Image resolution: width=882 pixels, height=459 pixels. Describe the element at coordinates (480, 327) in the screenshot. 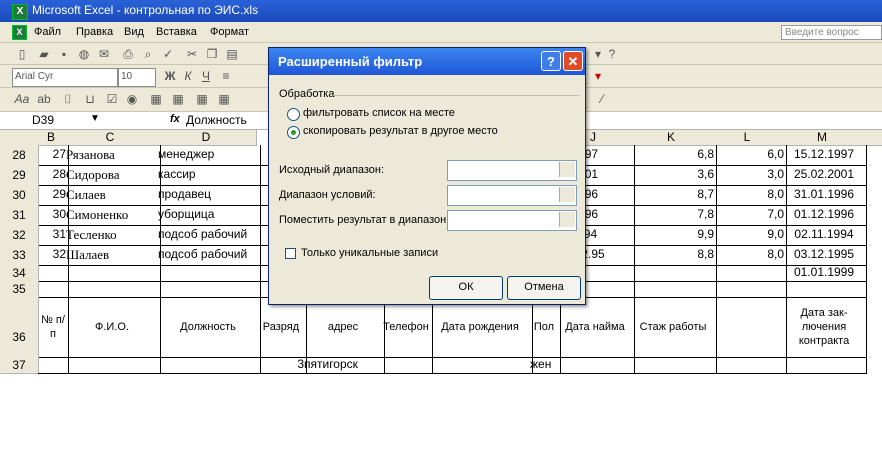

I see `cell-h36: Дата рождения` at that location.